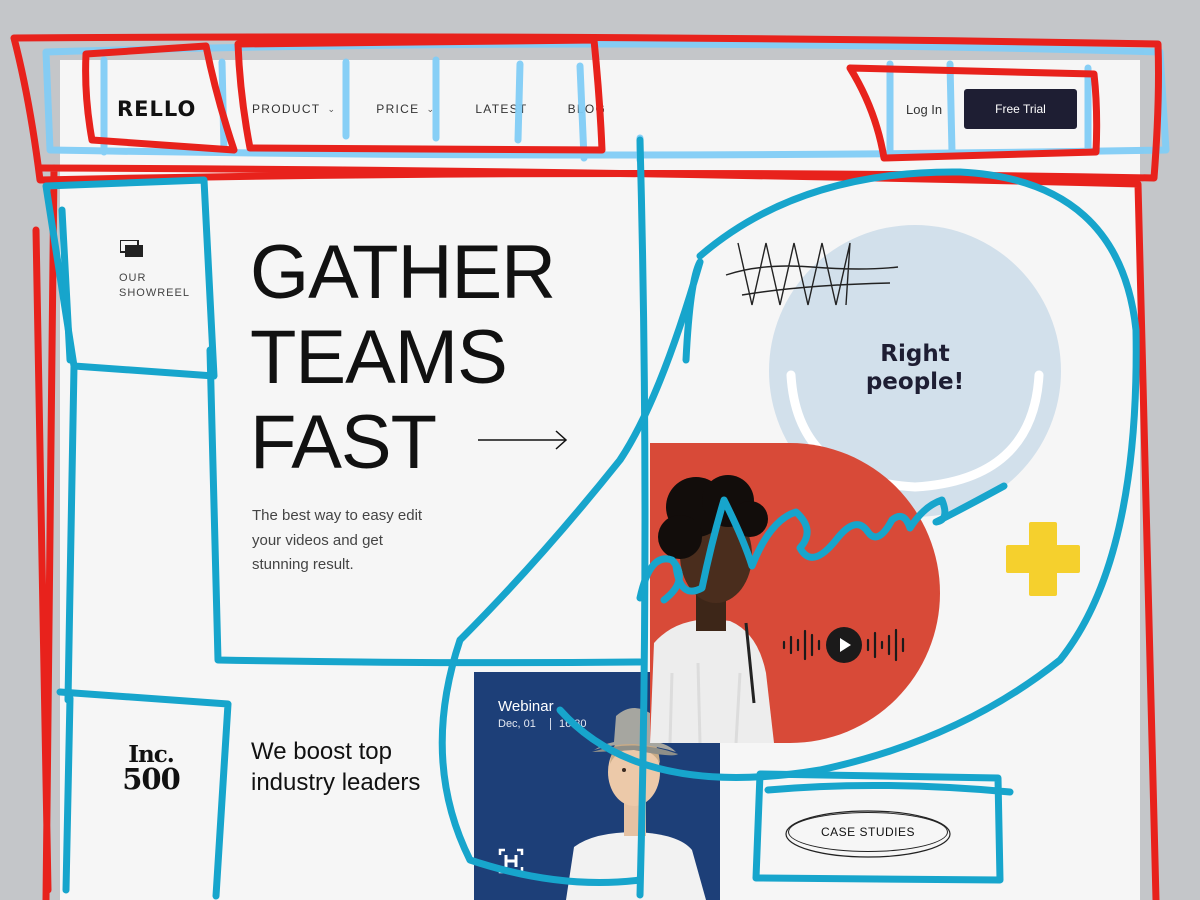 The height and width of the screenshot is (900, 1200). What do you see at coordinates (868, 832) in the screenshot?
I see `case-studies-button: CASE STUDIES` at bounding box center [868, 832].